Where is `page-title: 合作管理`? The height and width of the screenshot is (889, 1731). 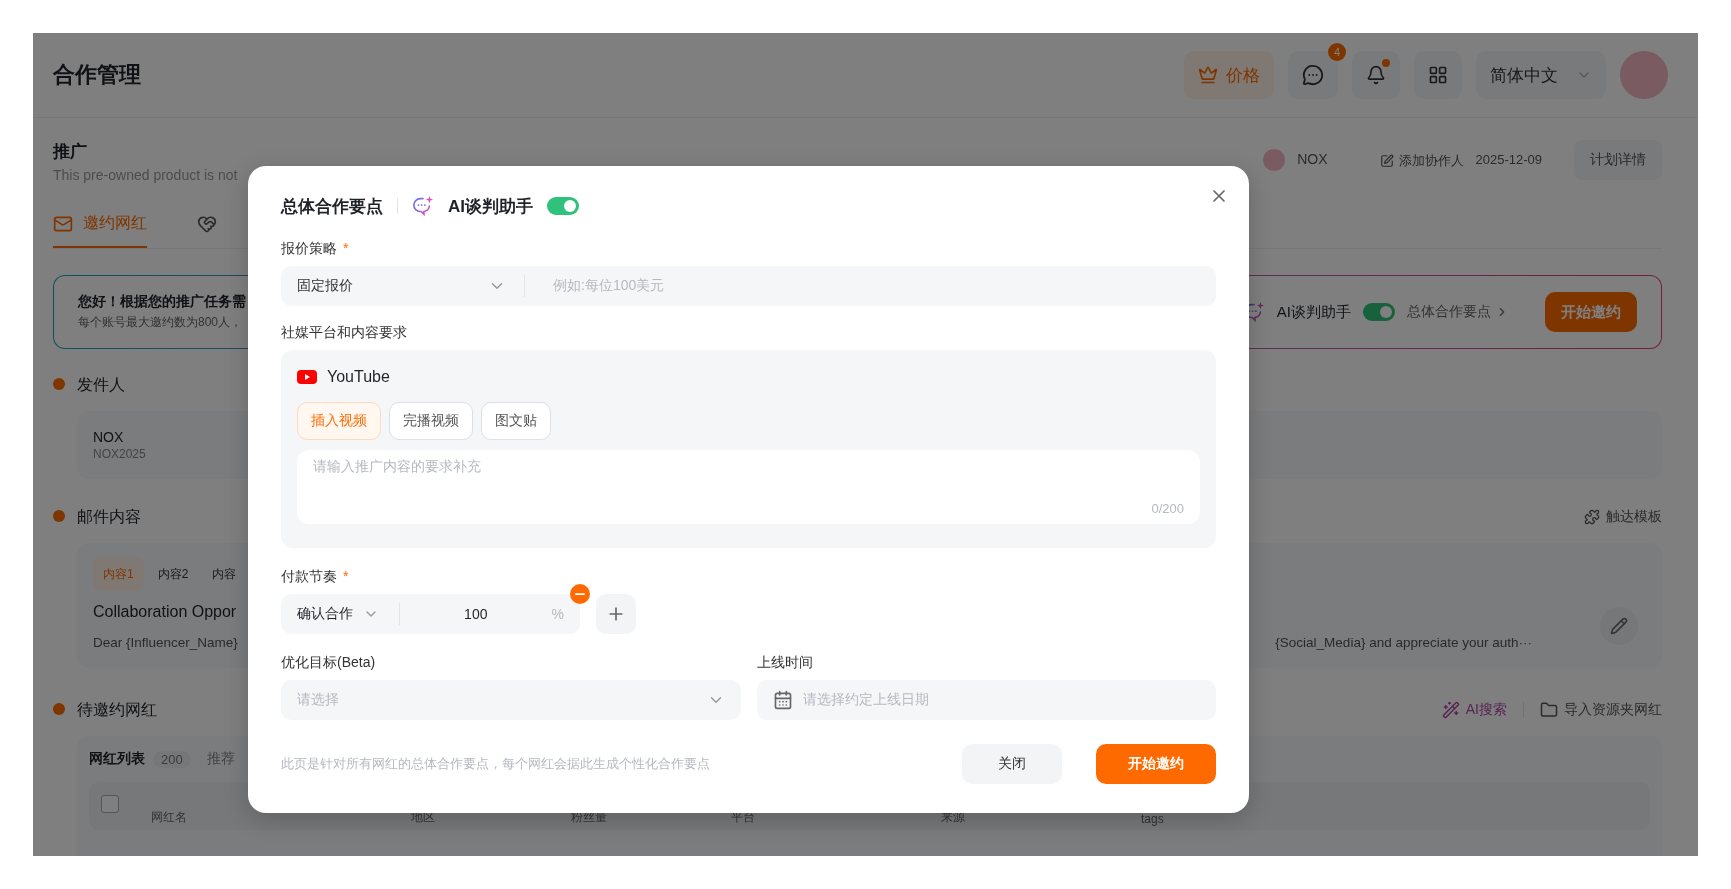 page-title: 合作管理 is located at coordinates (97, 75).